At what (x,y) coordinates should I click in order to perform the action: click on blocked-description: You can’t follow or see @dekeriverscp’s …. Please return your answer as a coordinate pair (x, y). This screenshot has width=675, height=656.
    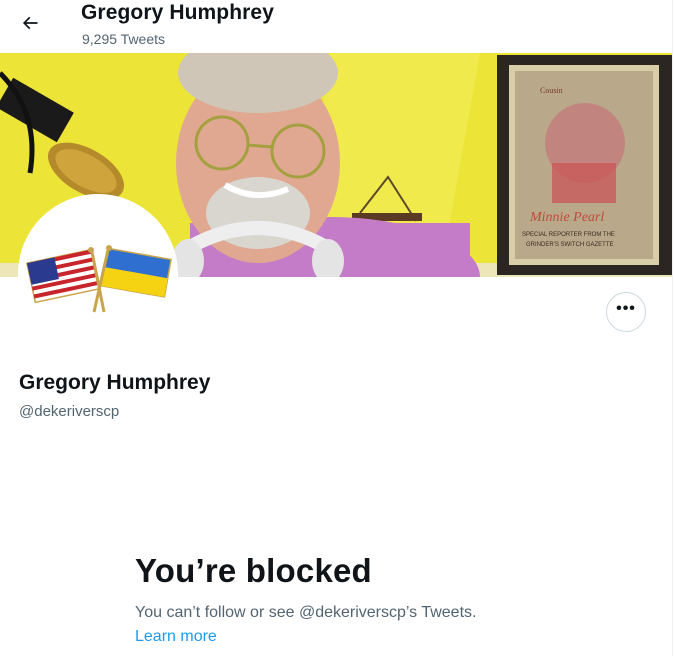
    Looking at the image, I should click on (306, 612).